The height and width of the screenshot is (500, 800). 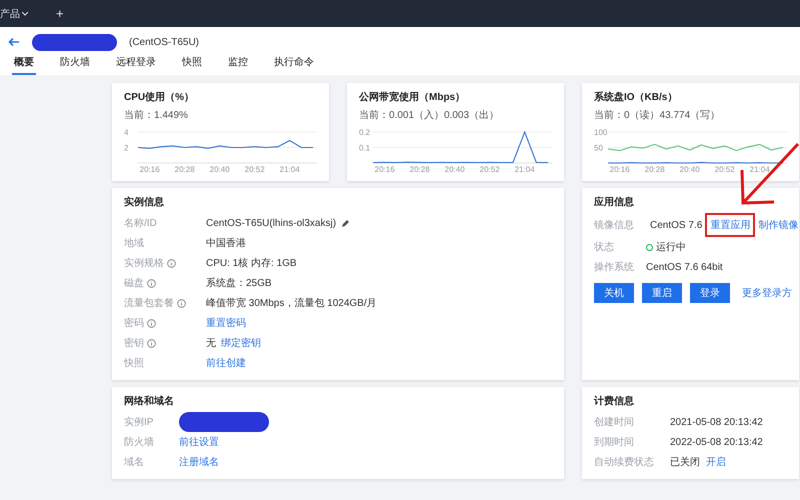 What do you see at coordinates (165, 303) in the screenshot?
I see `field-label: 流量包套餐` at bounding box center [165, 303].